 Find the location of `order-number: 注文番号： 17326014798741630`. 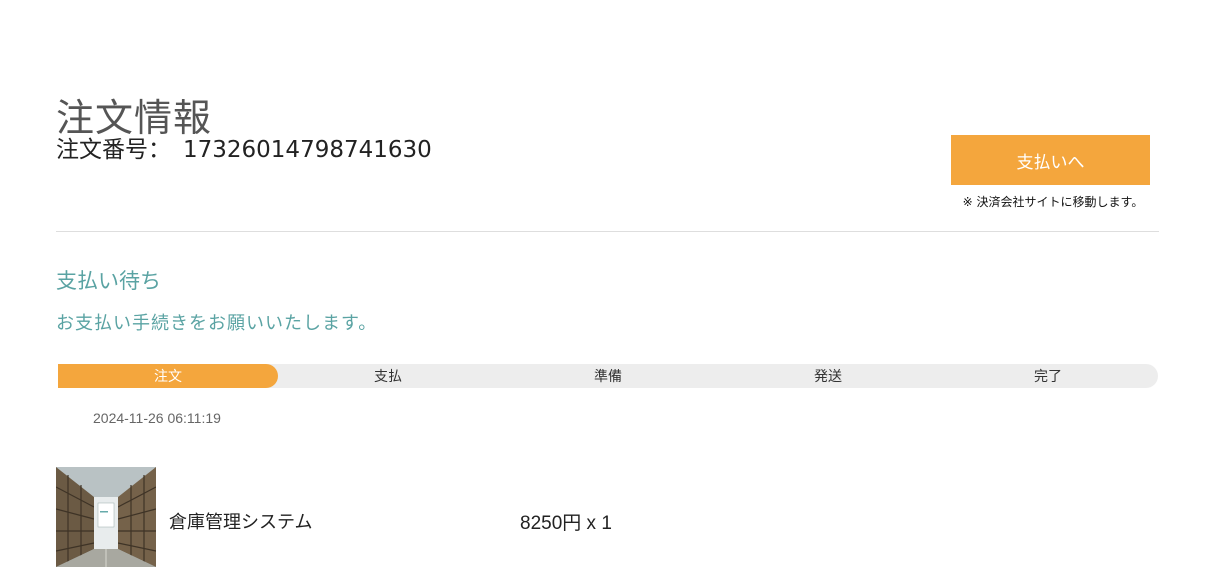

order-number: 注文番号： 17326014798741630 is located at coordinates (244, 147).